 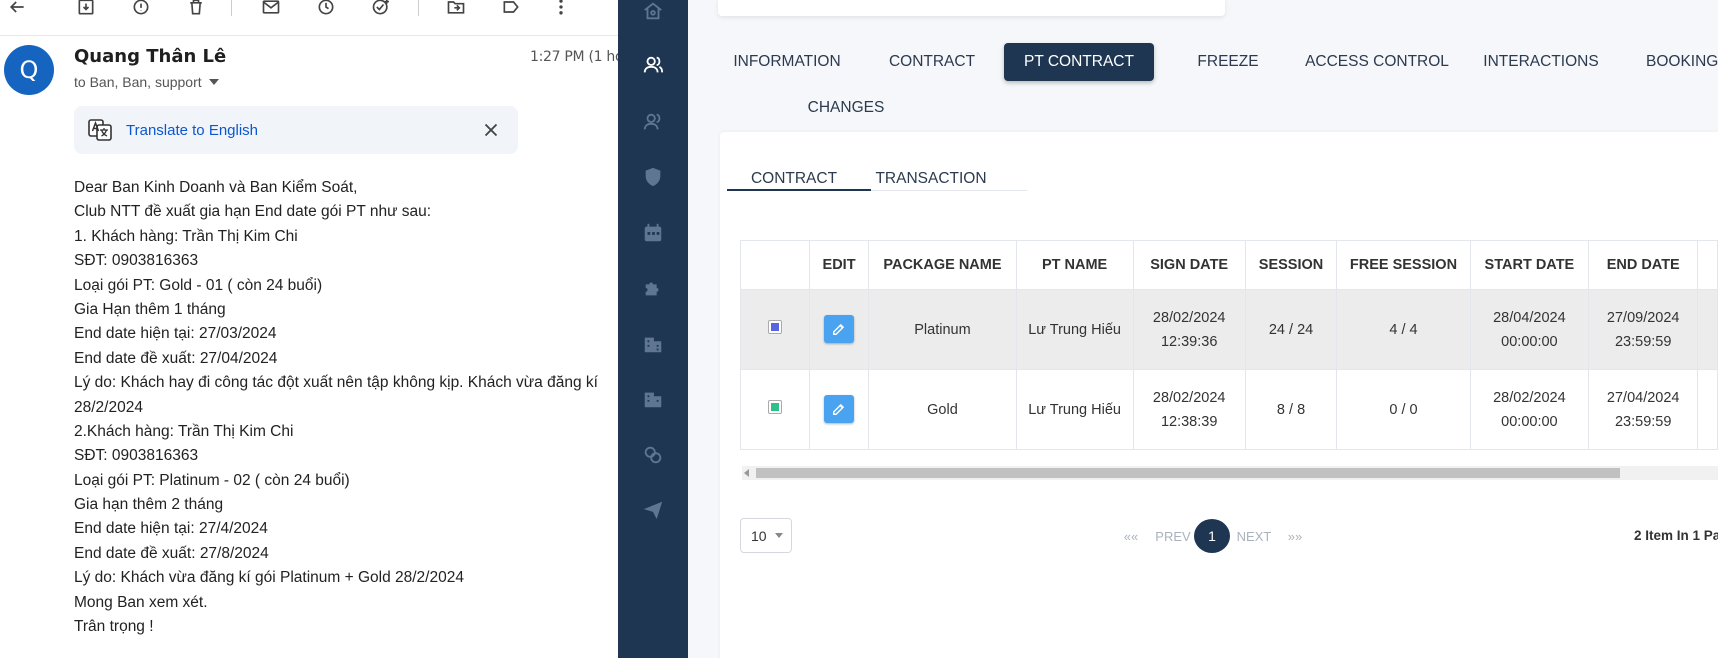 What do you see at coordinates (775, 265) in the screenshot?
I see `col-header-color` at bounding box center [775, 265].